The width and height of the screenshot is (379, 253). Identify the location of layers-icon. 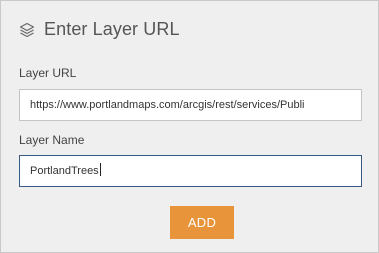
(27, 29).